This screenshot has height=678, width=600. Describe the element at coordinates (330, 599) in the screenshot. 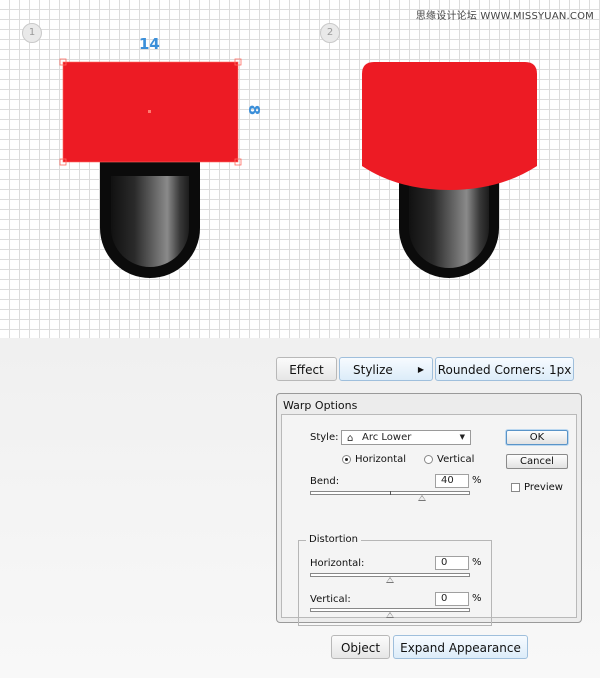

I see `distortion-vertical-label: Vertical:` at that location.